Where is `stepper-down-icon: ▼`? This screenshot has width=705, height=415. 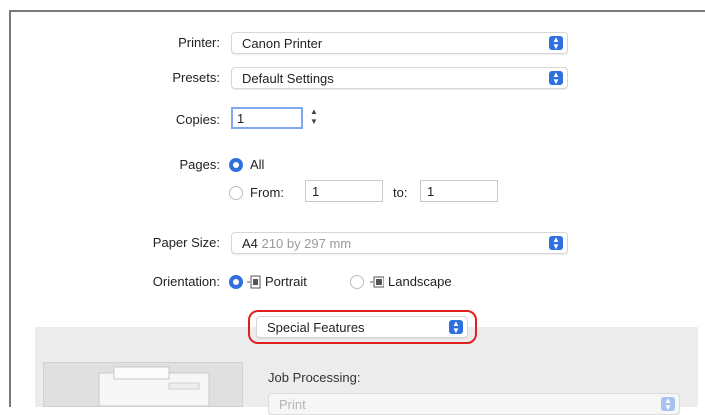
stepper-down-icon: ▼ is located at coordinates (314, 122).